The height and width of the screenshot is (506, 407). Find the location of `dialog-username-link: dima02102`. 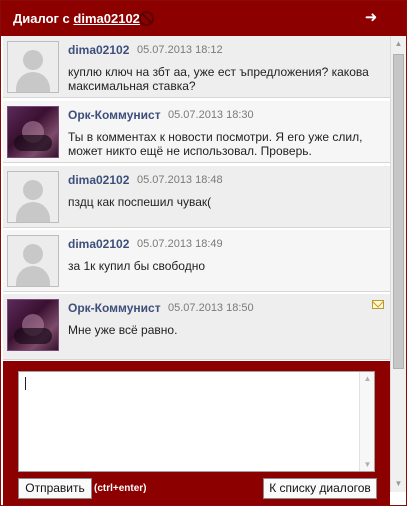

dialog-username-link: dima02102 is located at coordinates (106, 18).